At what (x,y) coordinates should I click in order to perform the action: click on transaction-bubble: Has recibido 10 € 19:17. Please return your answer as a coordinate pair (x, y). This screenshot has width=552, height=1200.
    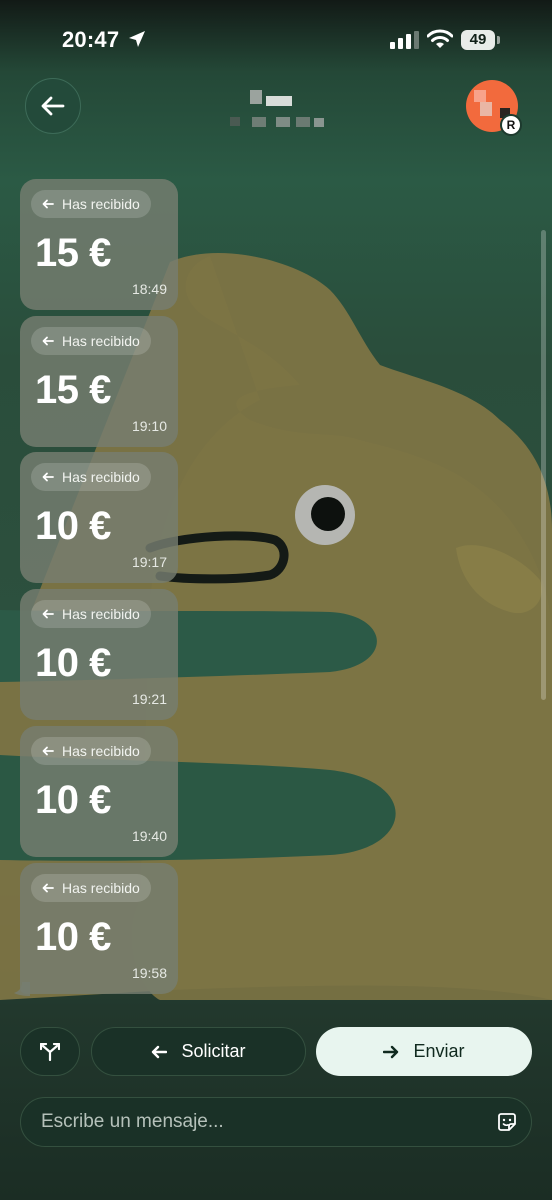
    Looking at the image, I should click on (99, 517).